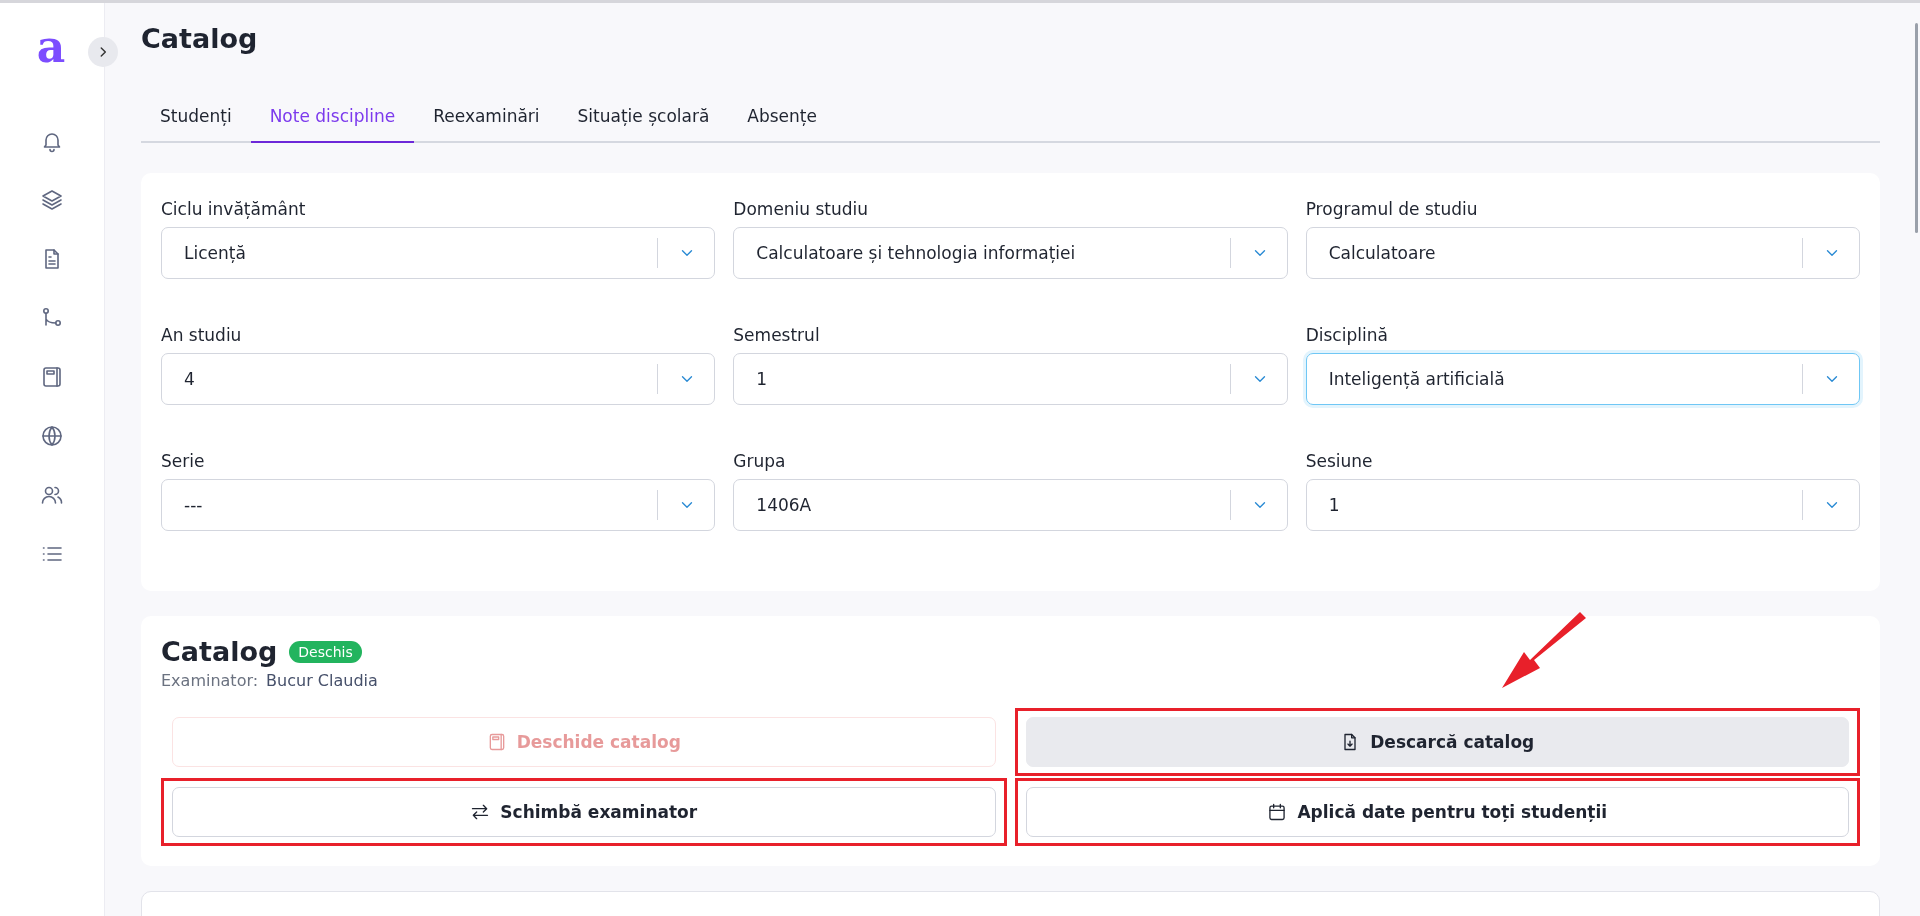  Describe the element at coordinates (438, 379) in the screenshot. I see `select-field: 4` at that location.